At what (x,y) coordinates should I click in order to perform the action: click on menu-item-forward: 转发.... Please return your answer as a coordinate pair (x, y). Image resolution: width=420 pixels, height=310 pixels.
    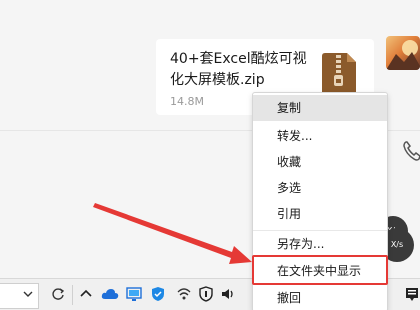
    Looking at the image, I should click on (320, 136).